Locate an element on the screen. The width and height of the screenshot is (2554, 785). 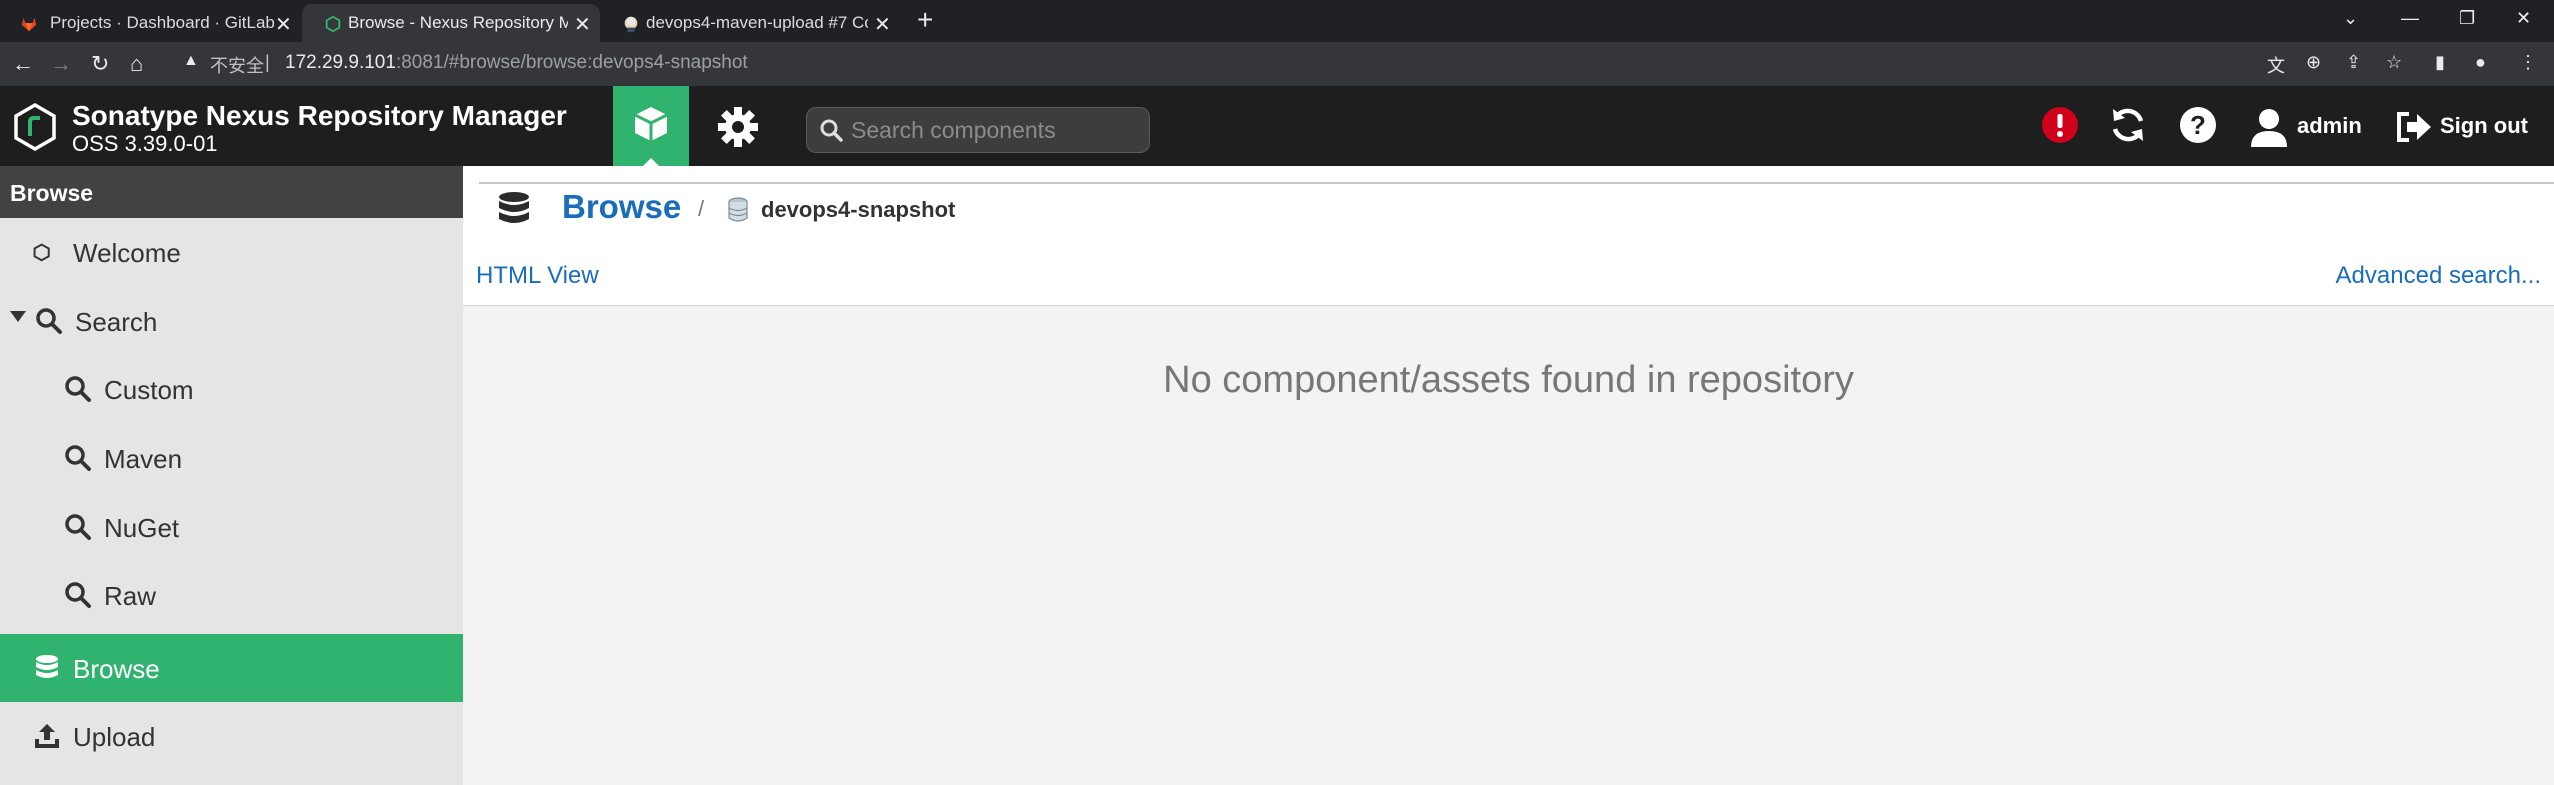
sidebar-item-browse: Browse is located at coordinates (231, 668).